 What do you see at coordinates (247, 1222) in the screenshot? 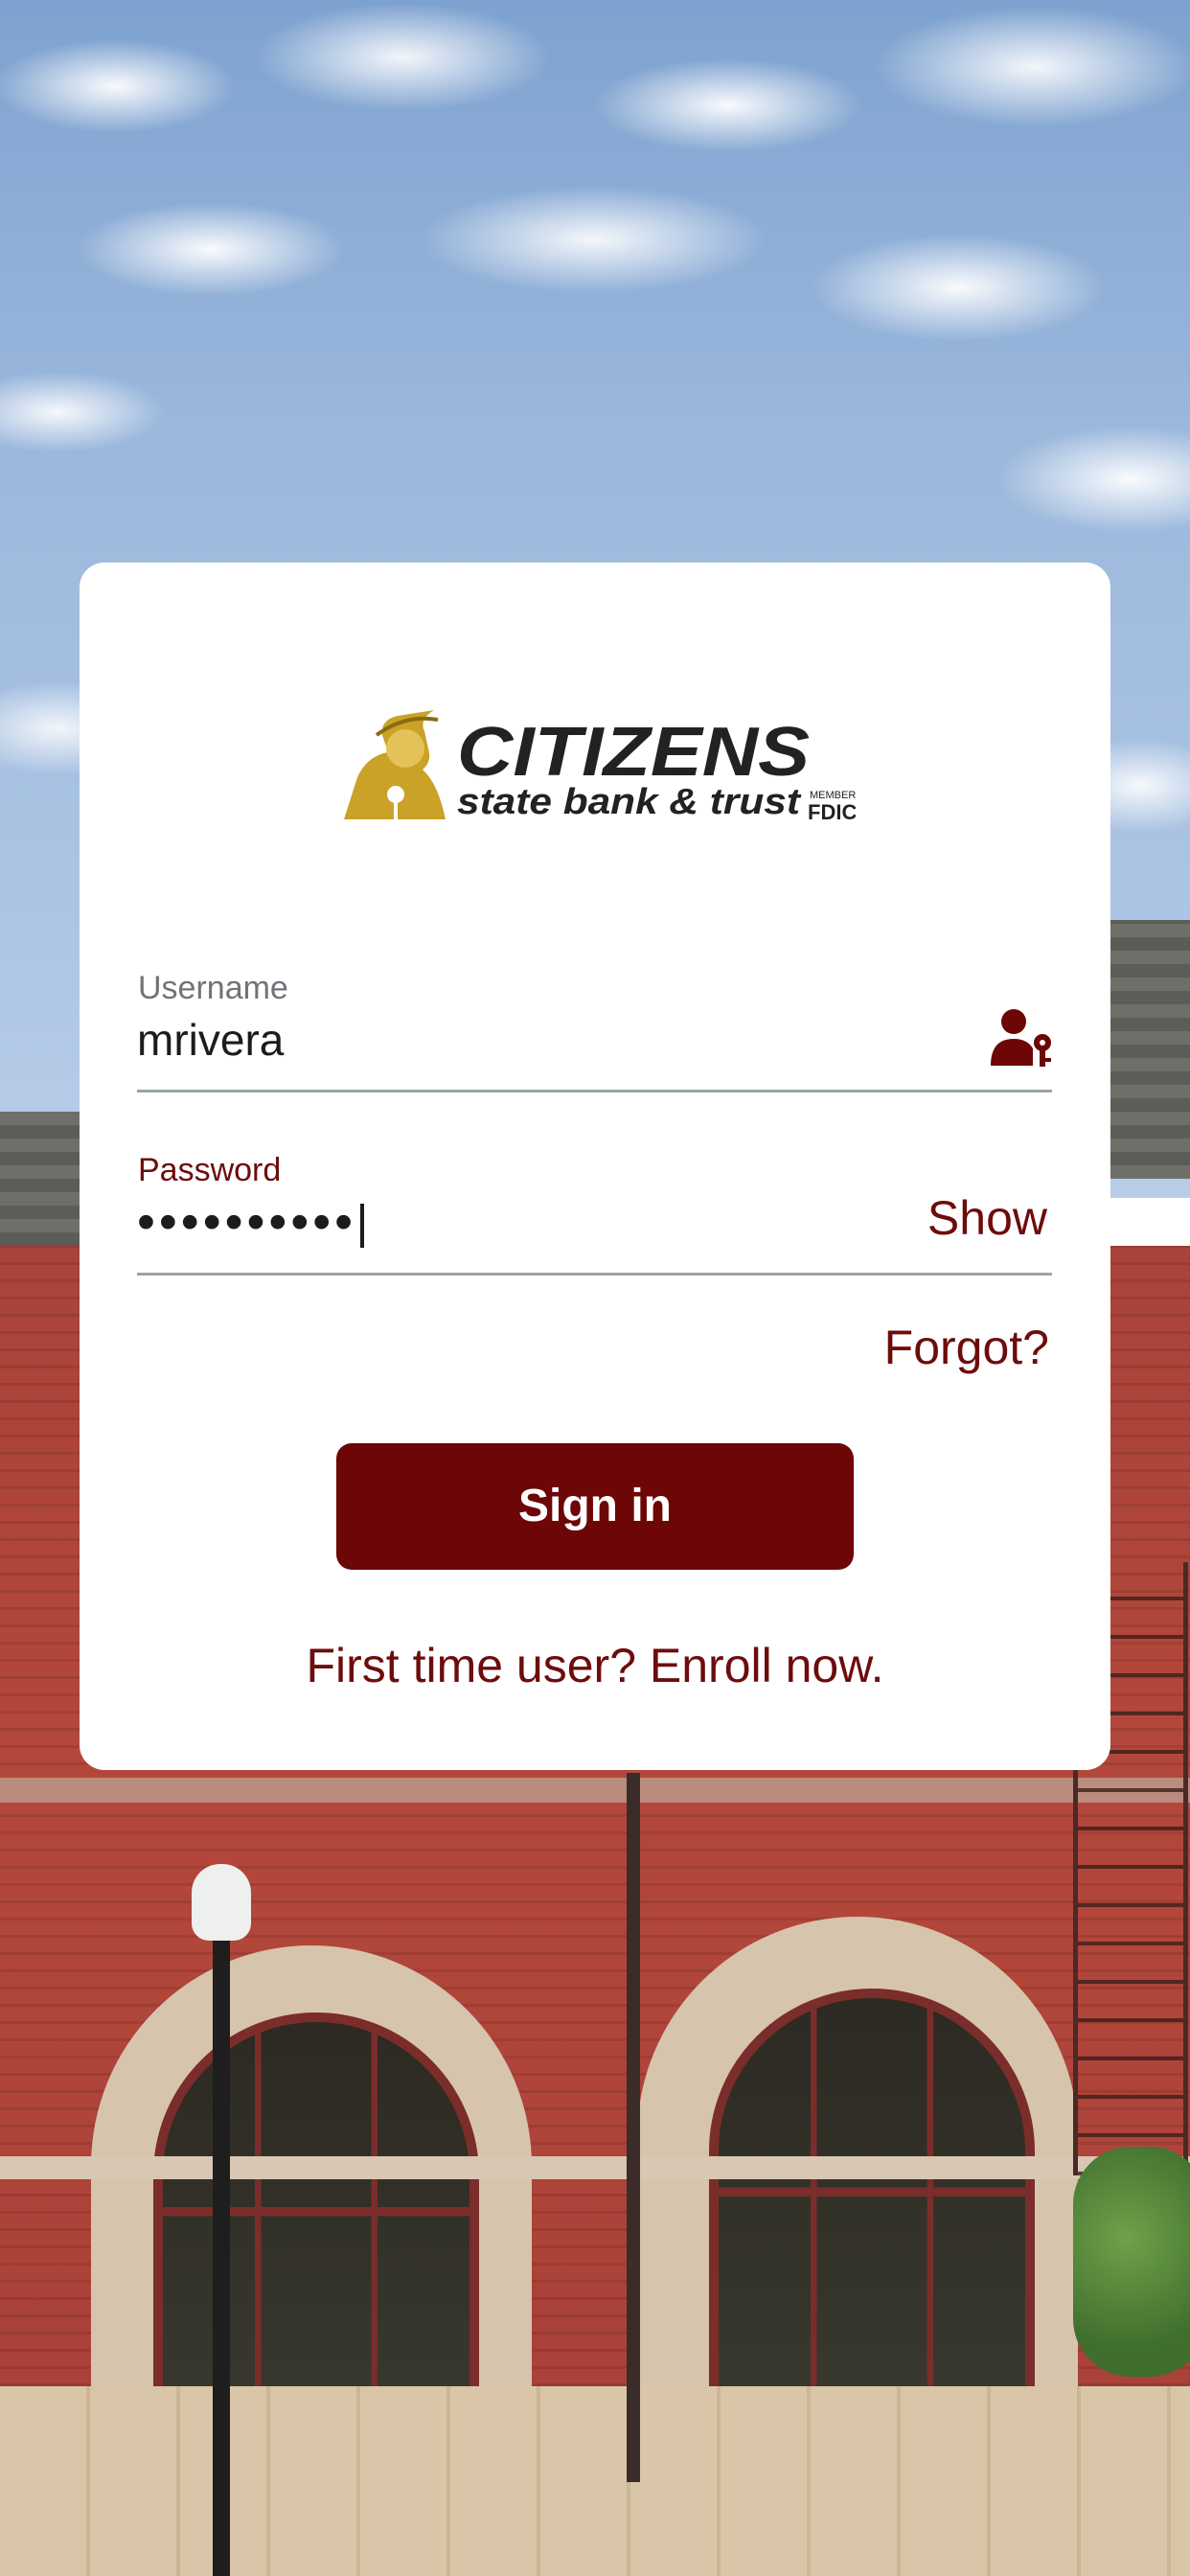
I see `password-masked-value: ••••••••••` at bounding box center [247, 1222].